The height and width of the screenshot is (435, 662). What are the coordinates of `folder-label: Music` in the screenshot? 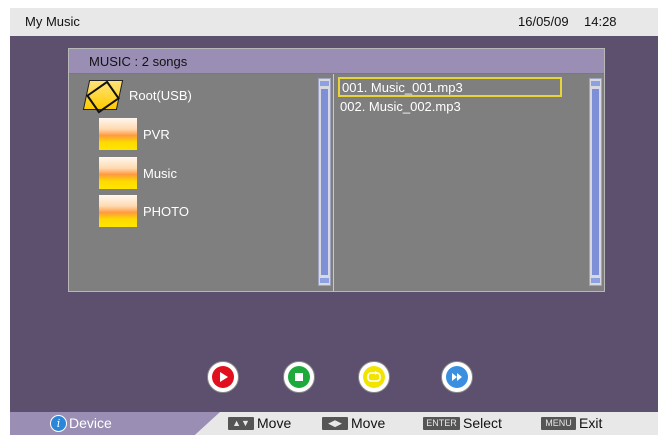 It's located at (160, 173).